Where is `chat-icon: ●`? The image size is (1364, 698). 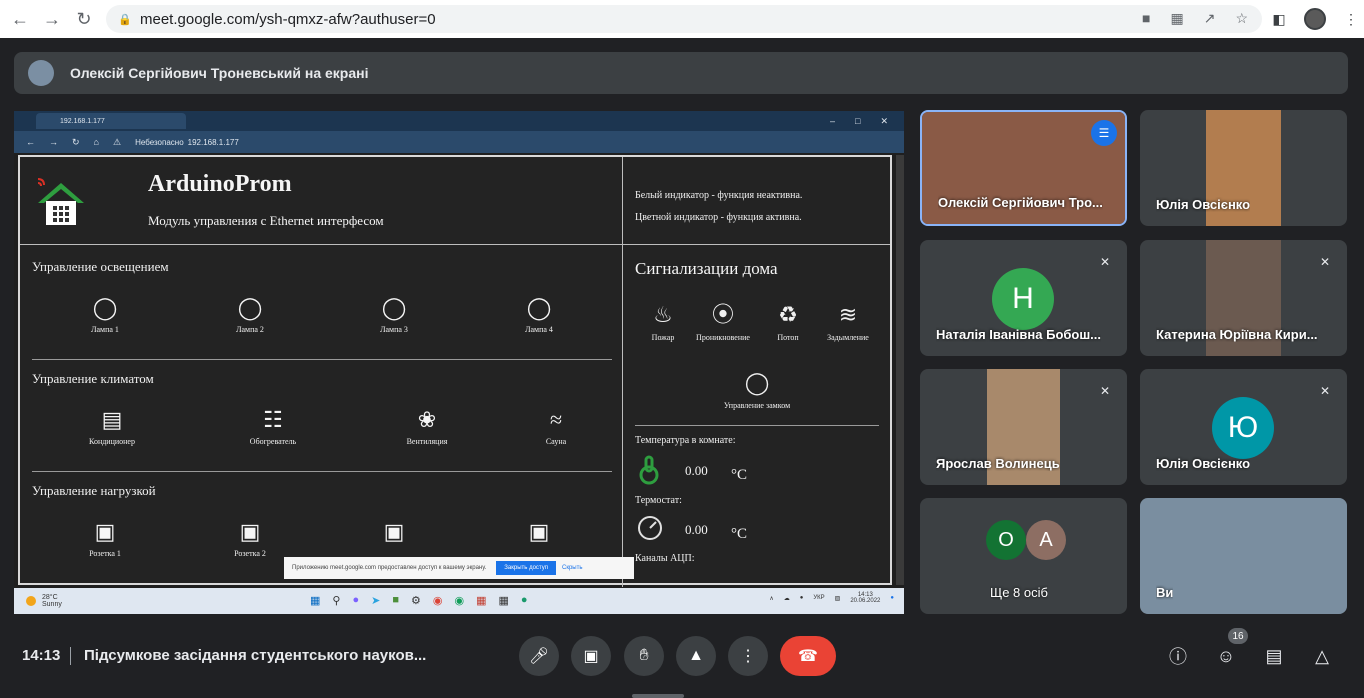 chat-icon: ● is located at coordinates (355, 600).